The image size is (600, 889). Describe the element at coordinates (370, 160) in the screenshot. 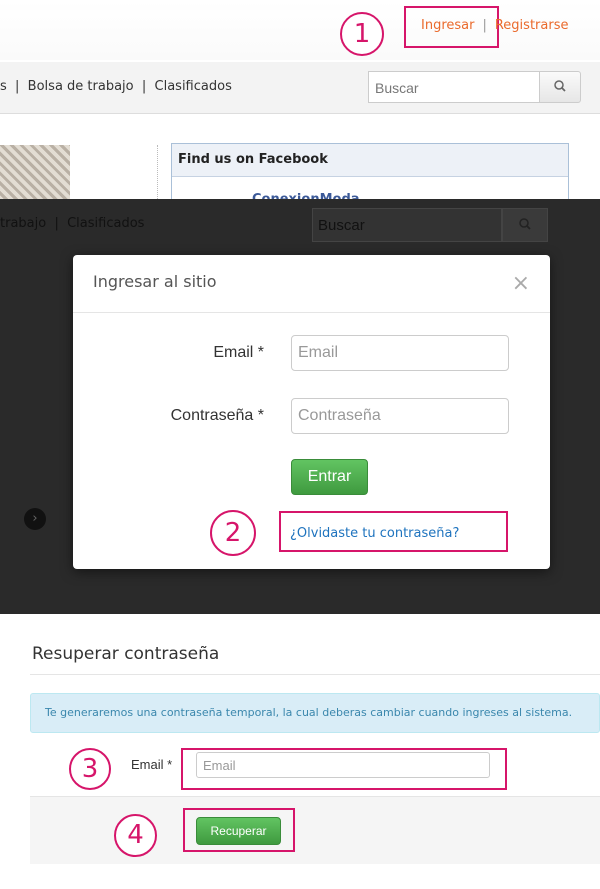

I see `facebook-widget-title: Find us on Facebook` at that location.